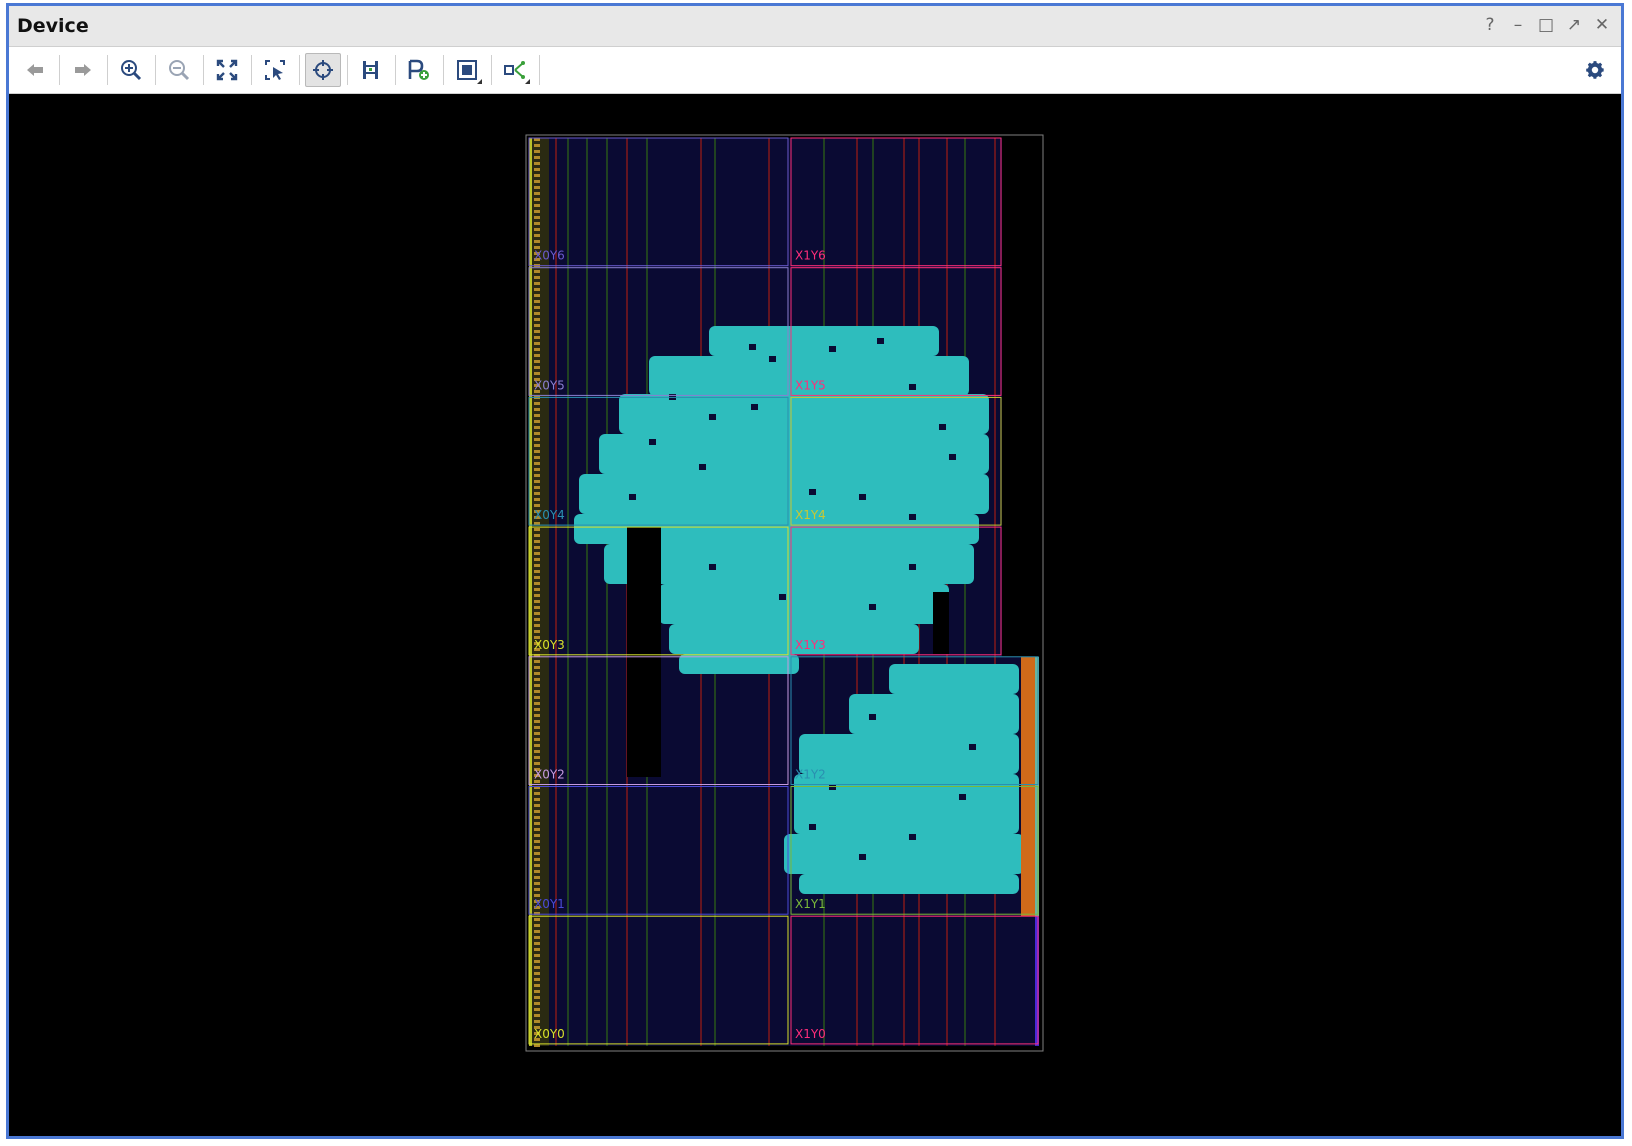 The height and width of the screenshot is (1146, 1632). What do you see at coordinates (549, 904) in the screenshot?
I see `clock-region-label: X0Y1` at bounding box center [549, 904].